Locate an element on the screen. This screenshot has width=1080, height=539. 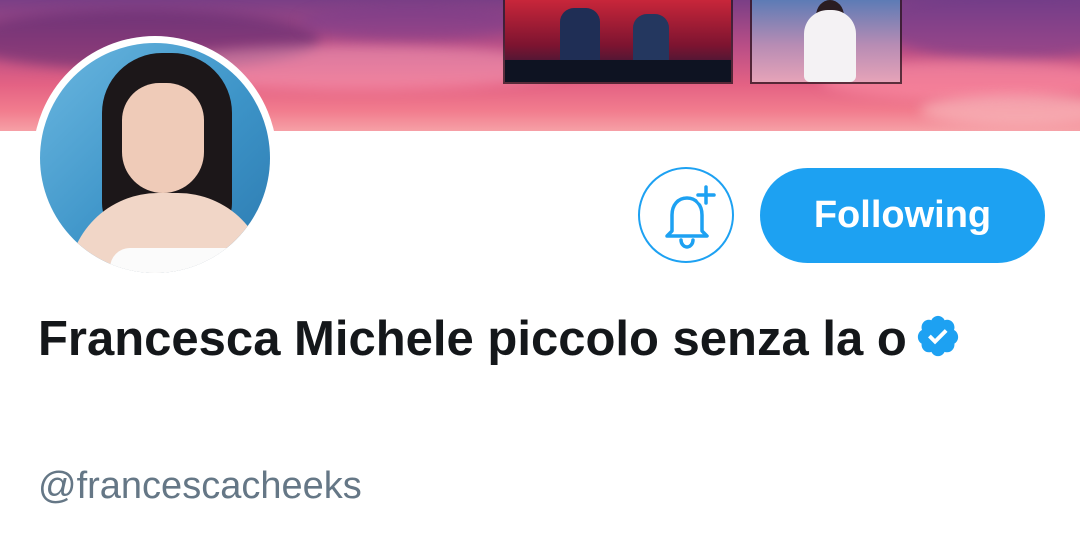
verified-badge-icon is located at coordinates (937, 336).